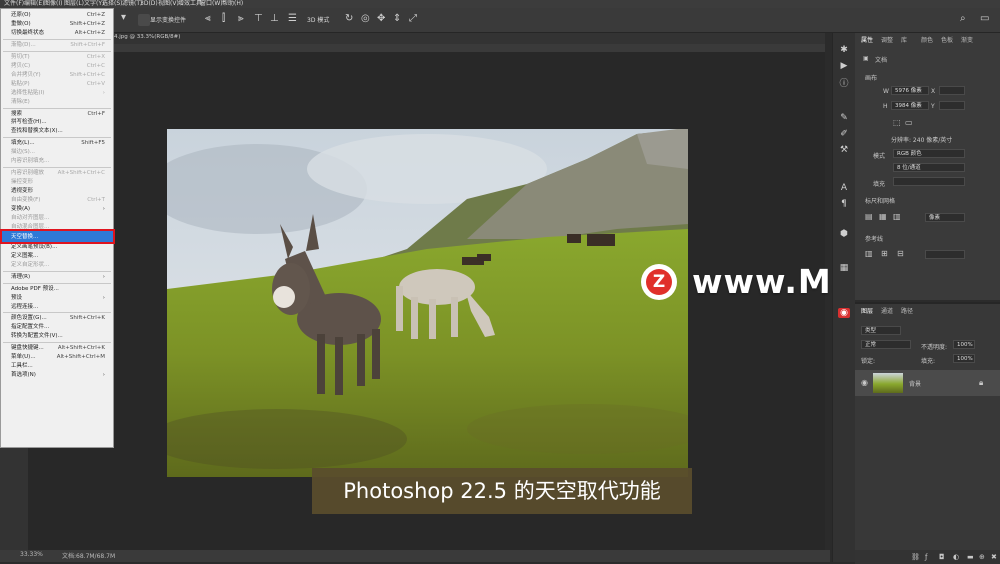  I want to click on menu-item: 清理(R) ›, so click(57, 277).